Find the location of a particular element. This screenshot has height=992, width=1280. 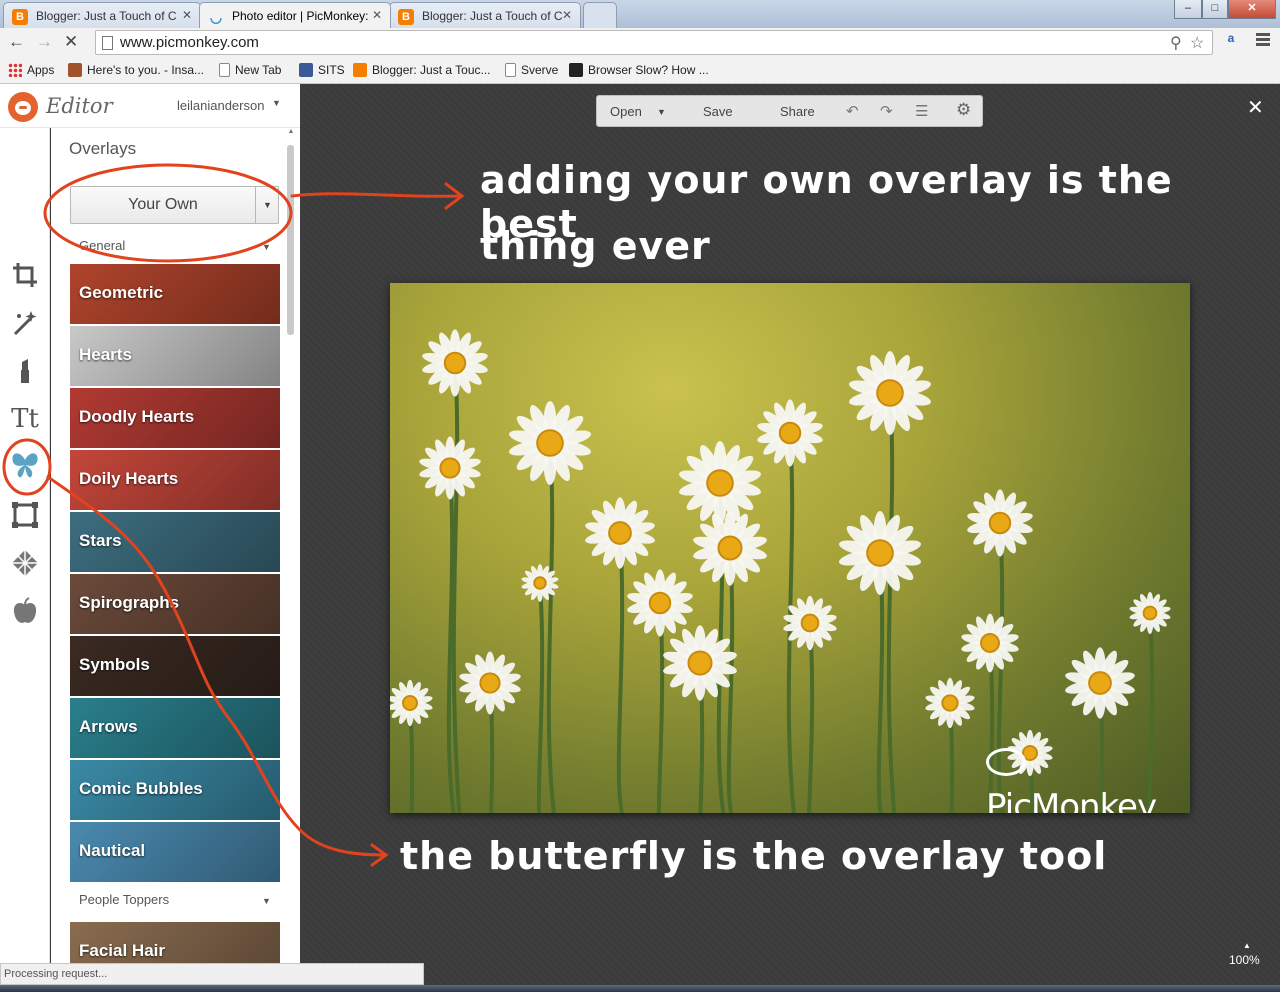

bookmark-label: Apps is located at coordinates (41, 70).